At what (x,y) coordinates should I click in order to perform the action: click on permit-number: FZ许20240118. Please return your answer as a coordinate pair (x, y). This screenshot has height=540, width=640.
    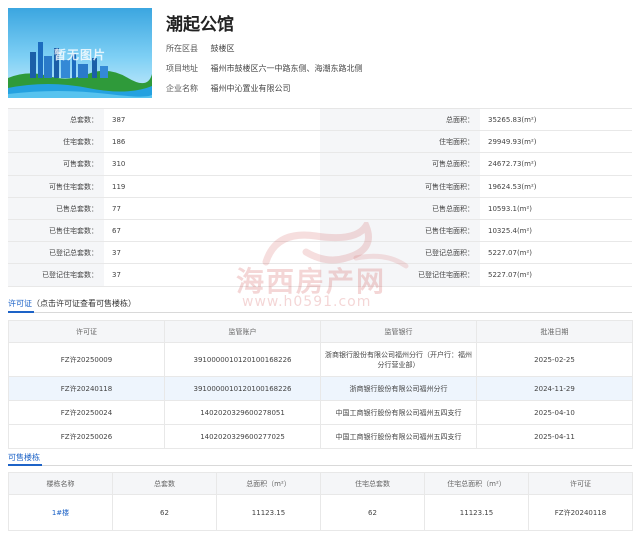
    Looking at the image, I should click on (86, 388).